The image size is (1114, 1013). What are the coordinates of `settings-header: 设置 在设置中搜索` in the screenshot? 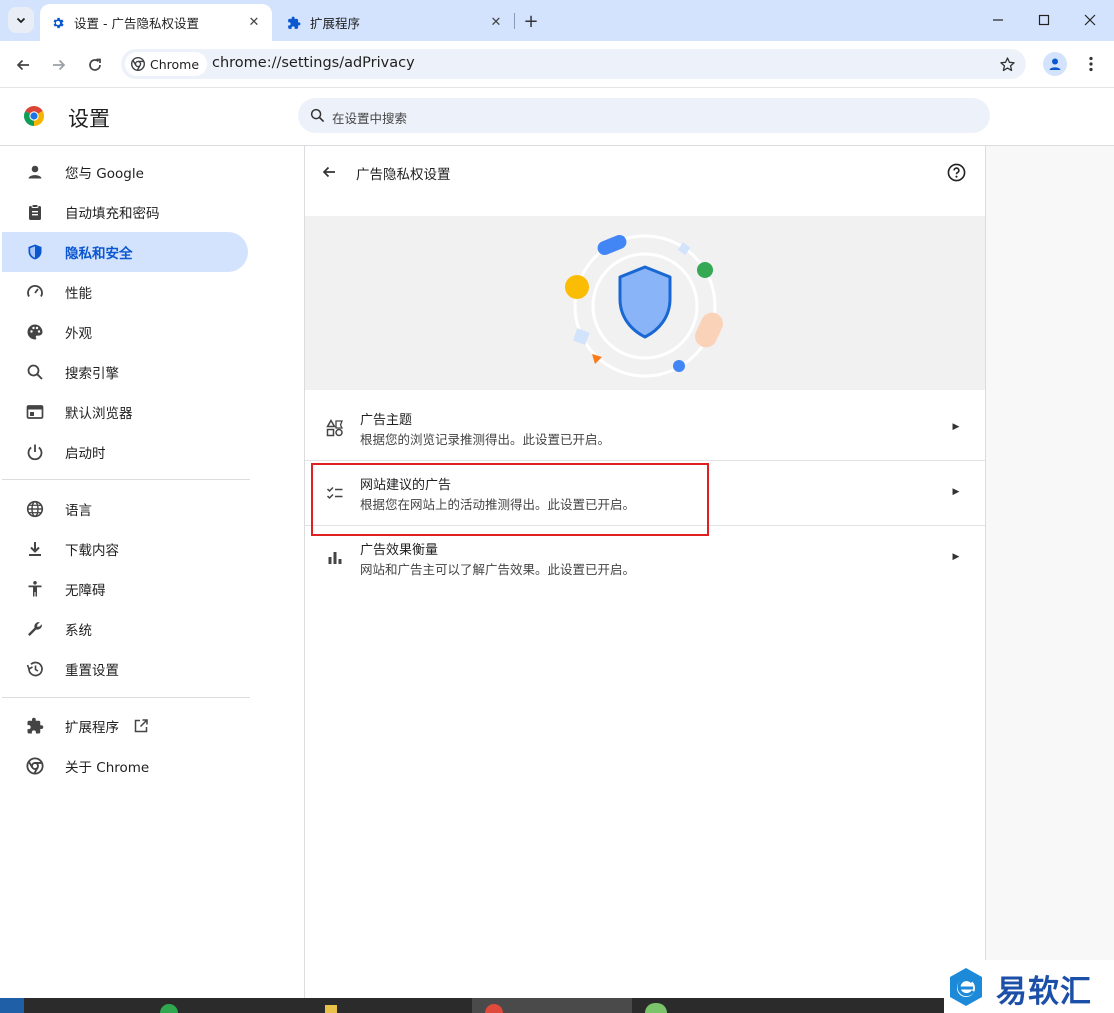 It's located at (557, 117).